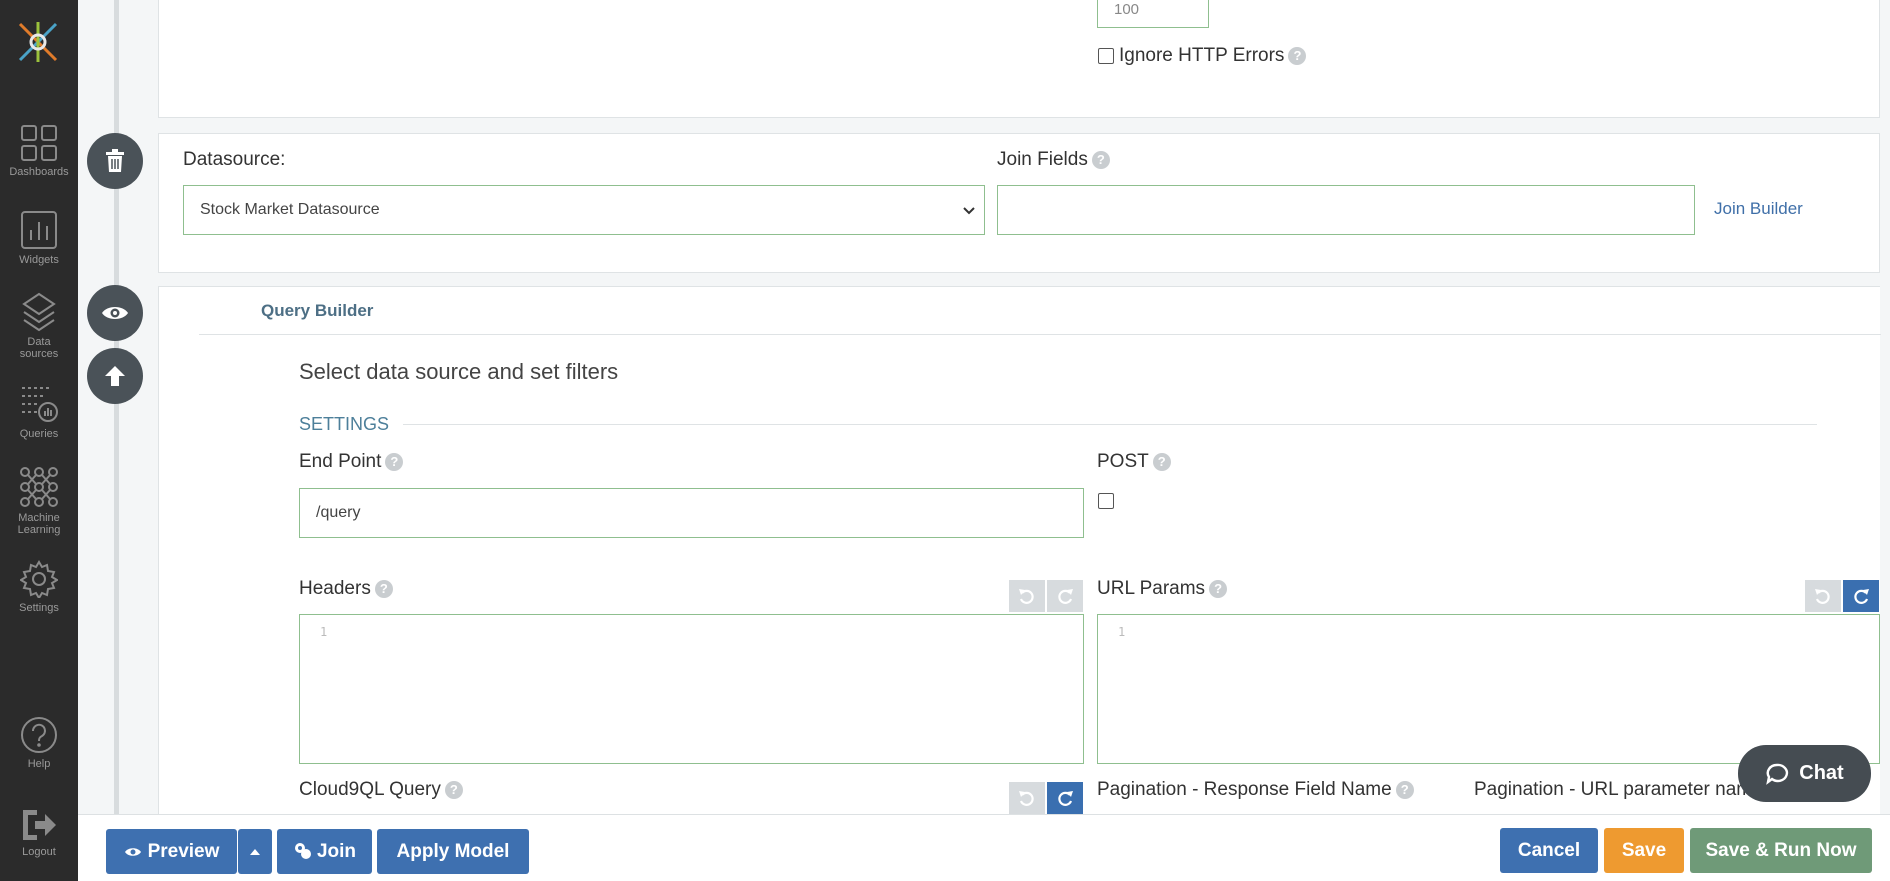 Image resolution: width=1890 pixels, height=881 pixels. What do you see at coordinates (1549, 850) in the screenshot?
I see `cancel-button: Cancel` at bounding box center [1549, 850].